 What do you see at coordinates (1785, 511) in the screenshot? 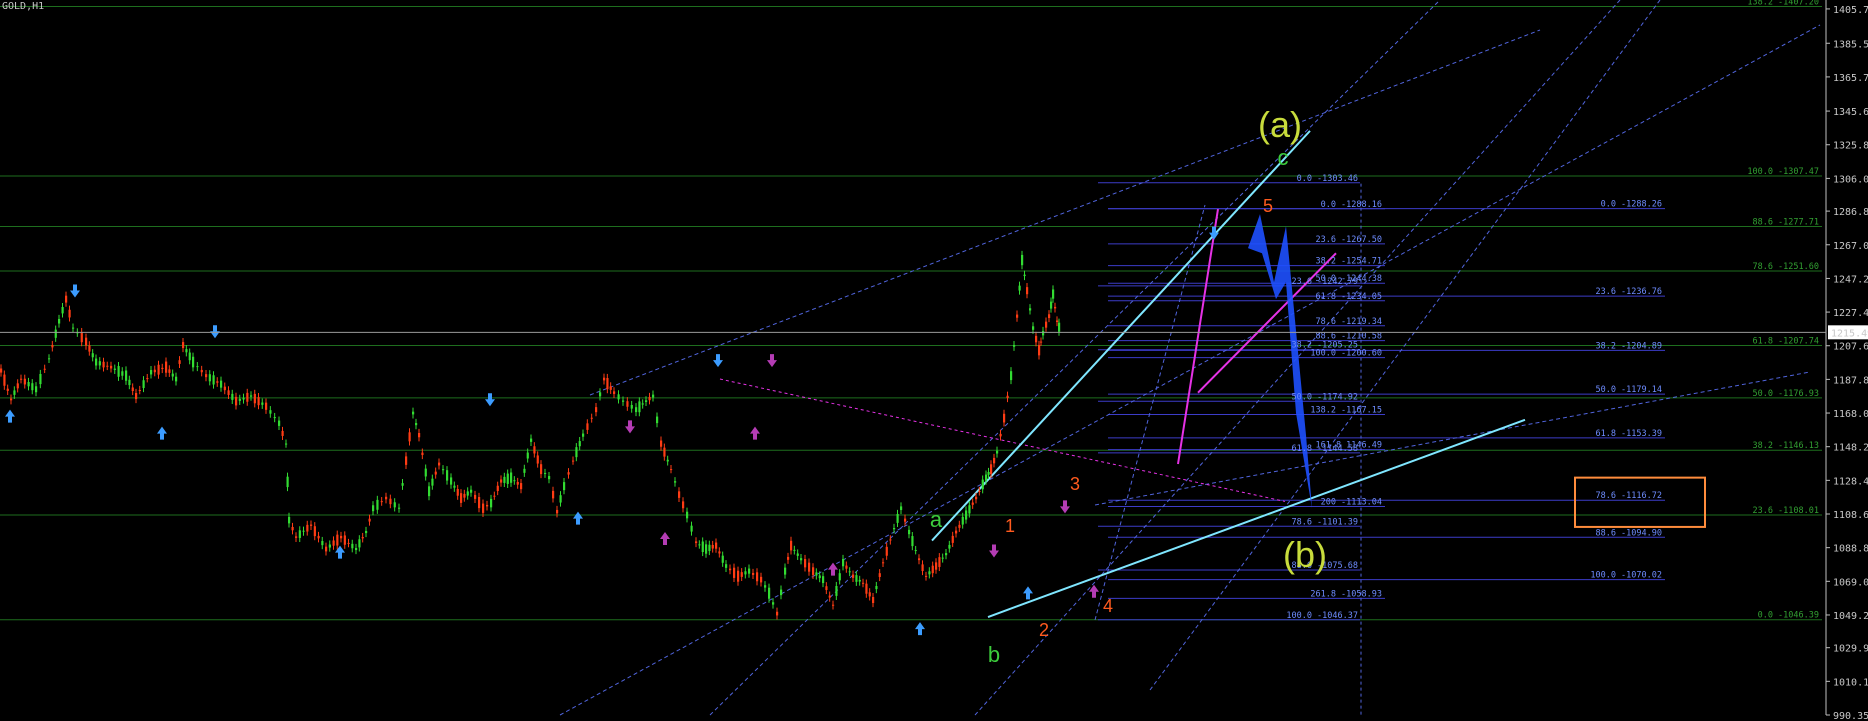
I see `fib-level-label: 23.6 -1108.01` at bounding box center [1785, 511].